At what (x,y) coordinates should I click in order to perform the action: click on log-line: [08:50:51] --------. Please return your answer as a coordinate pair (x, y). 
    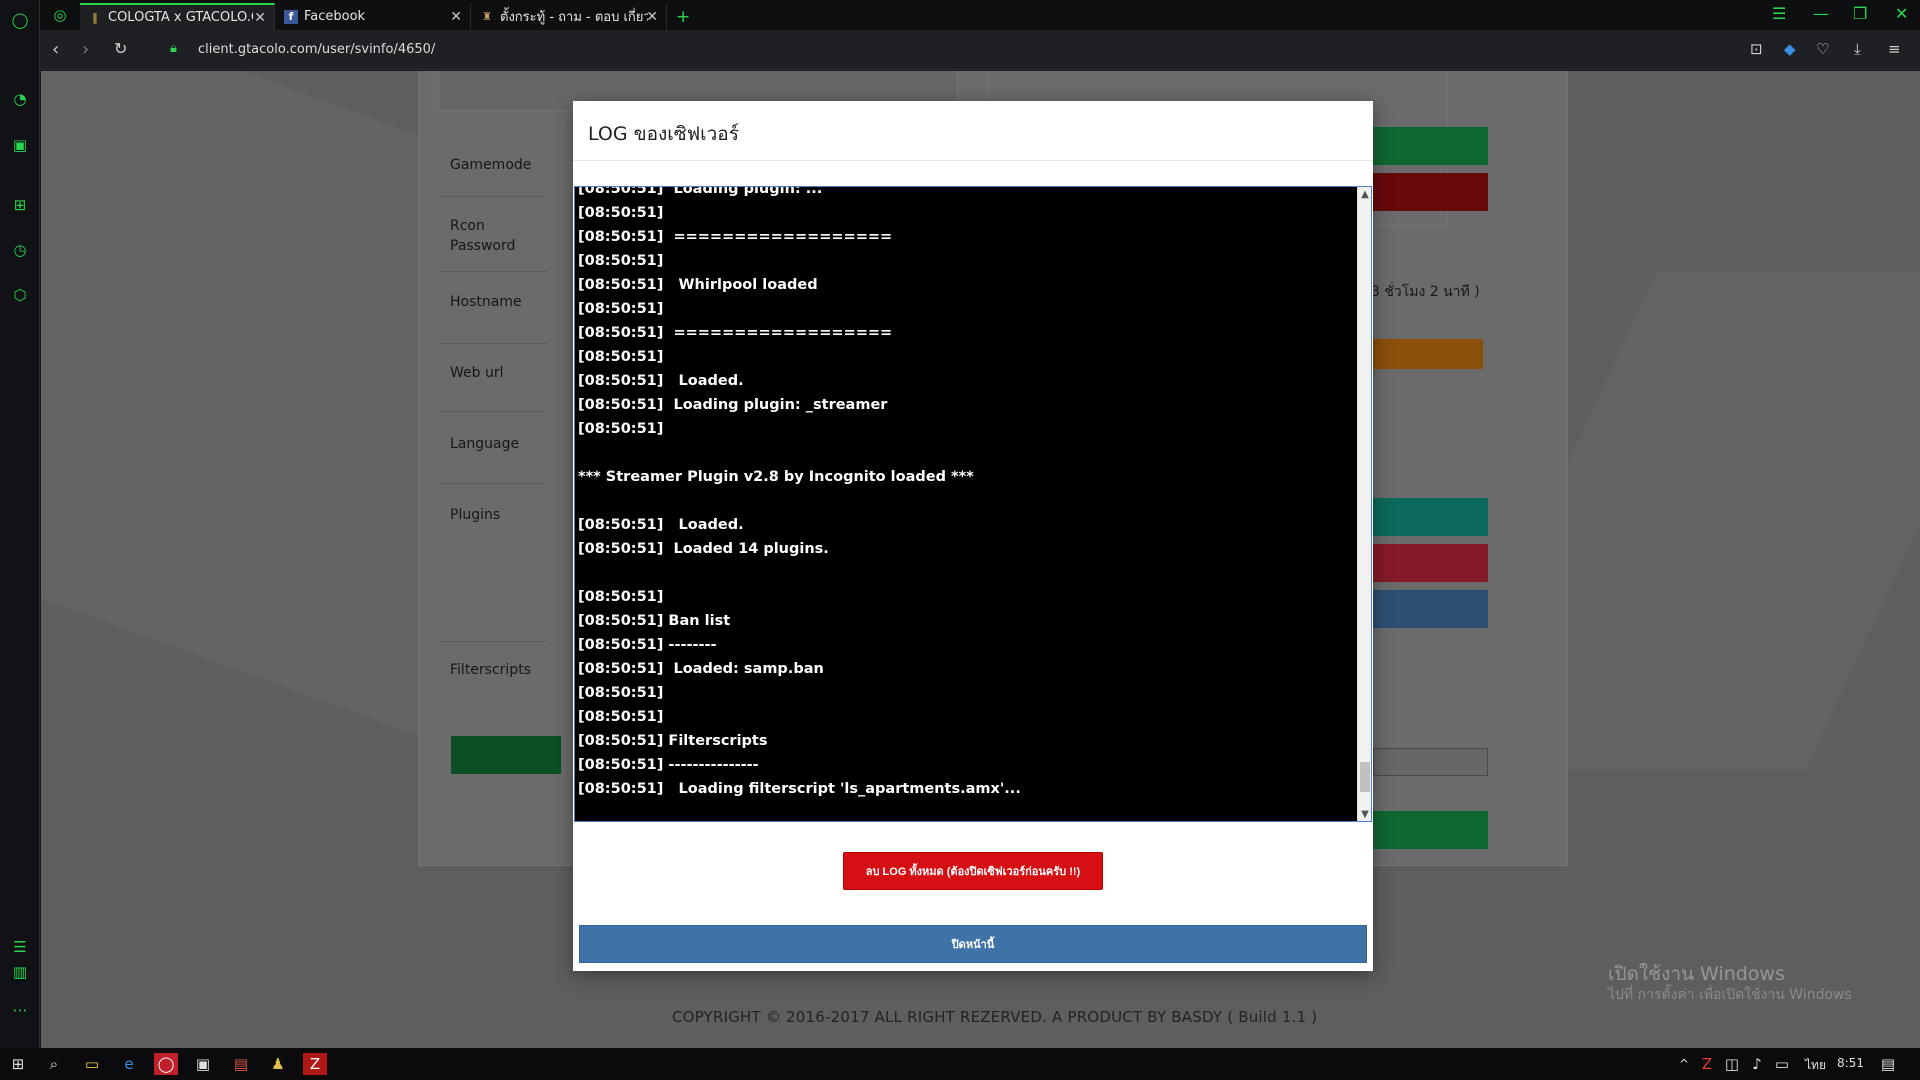
    Looking at the image, I should click on (647, 645).